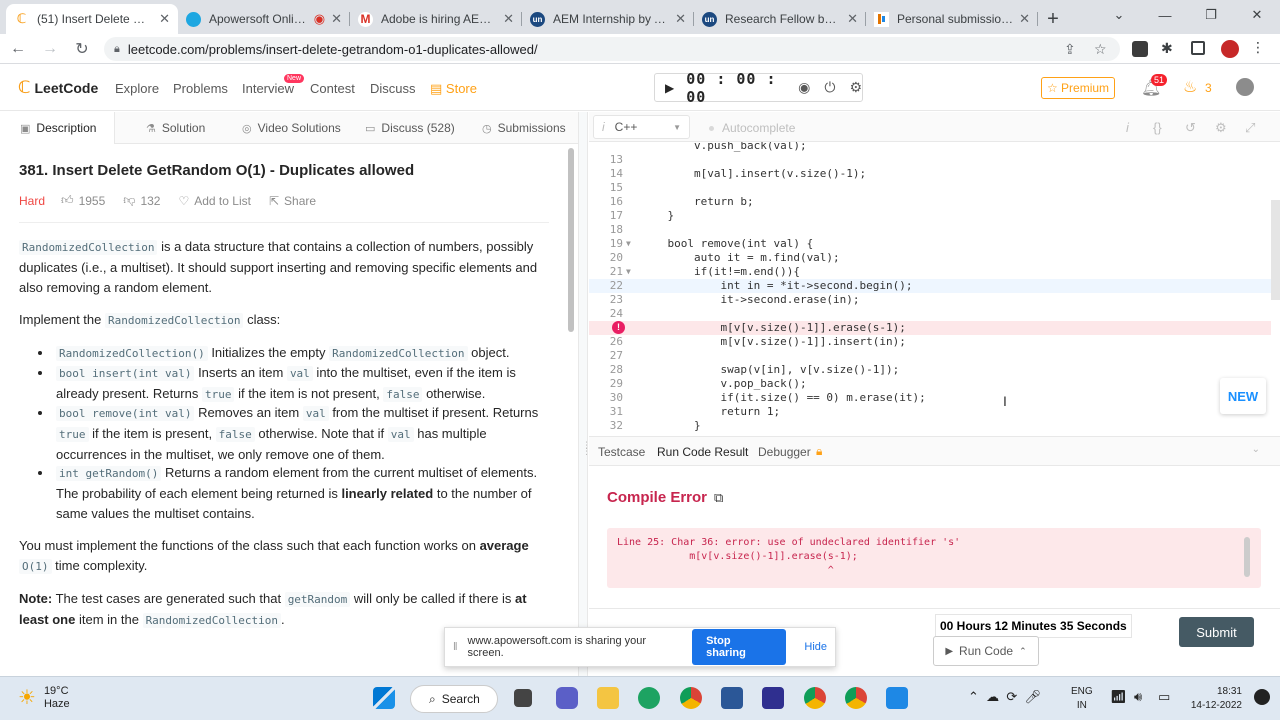 This screenshot has width=1280, height=720. I want to click on browser-tab: ℂ (51) Insert Delete GetRandom ✕, so click(92, 19).